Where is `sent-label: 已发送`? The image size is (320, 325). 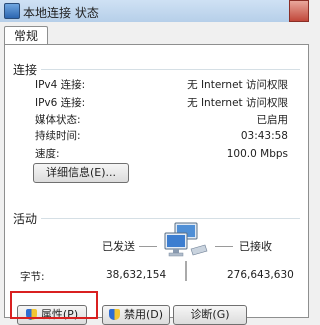
sent-label: 已发送 is located at coordinates (118, 246).